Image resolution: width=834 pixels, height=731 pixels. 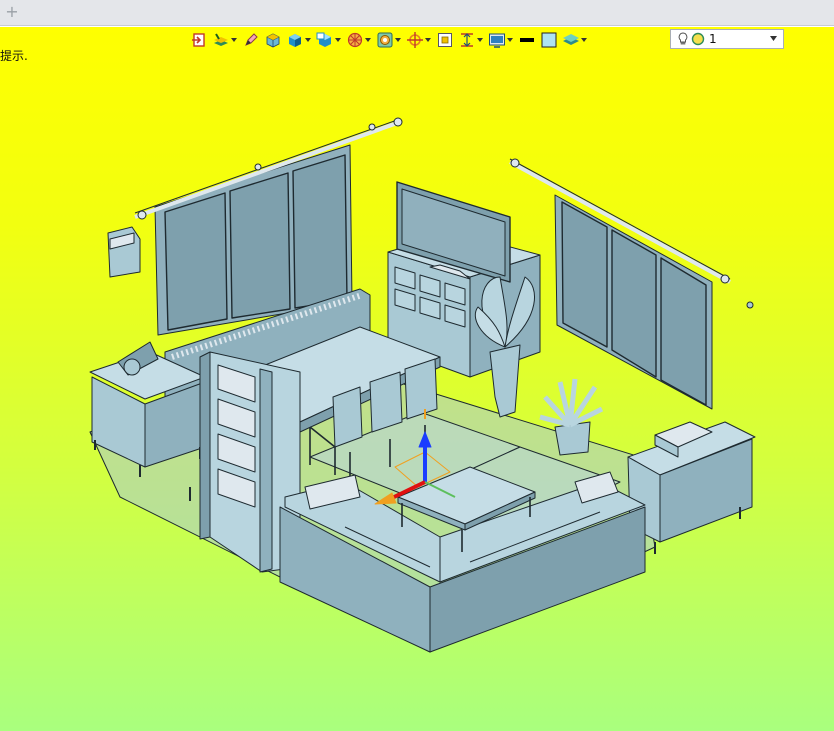 What do you see at coordinates (12, 12) in the screenshot?
I see `new-tab-button: +` at bounding box center [12, 12].